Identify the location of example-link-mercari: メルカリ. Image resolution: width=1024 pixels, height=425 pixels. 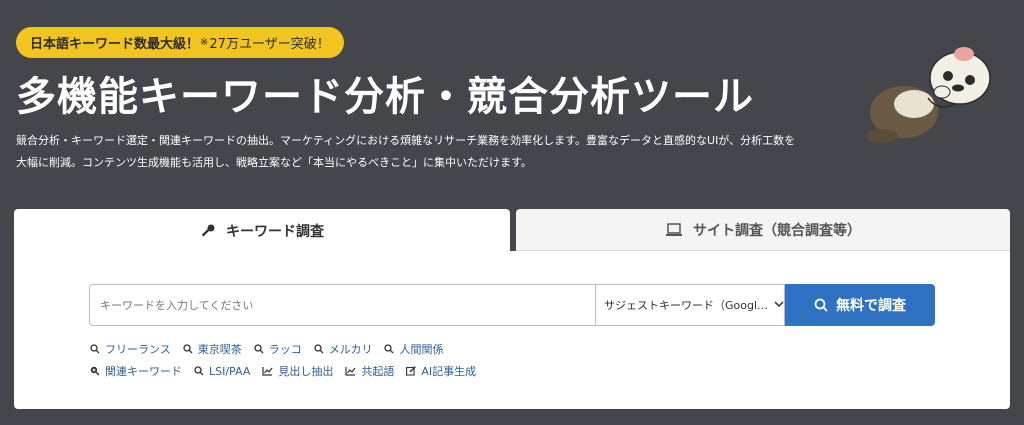
(343, 349).